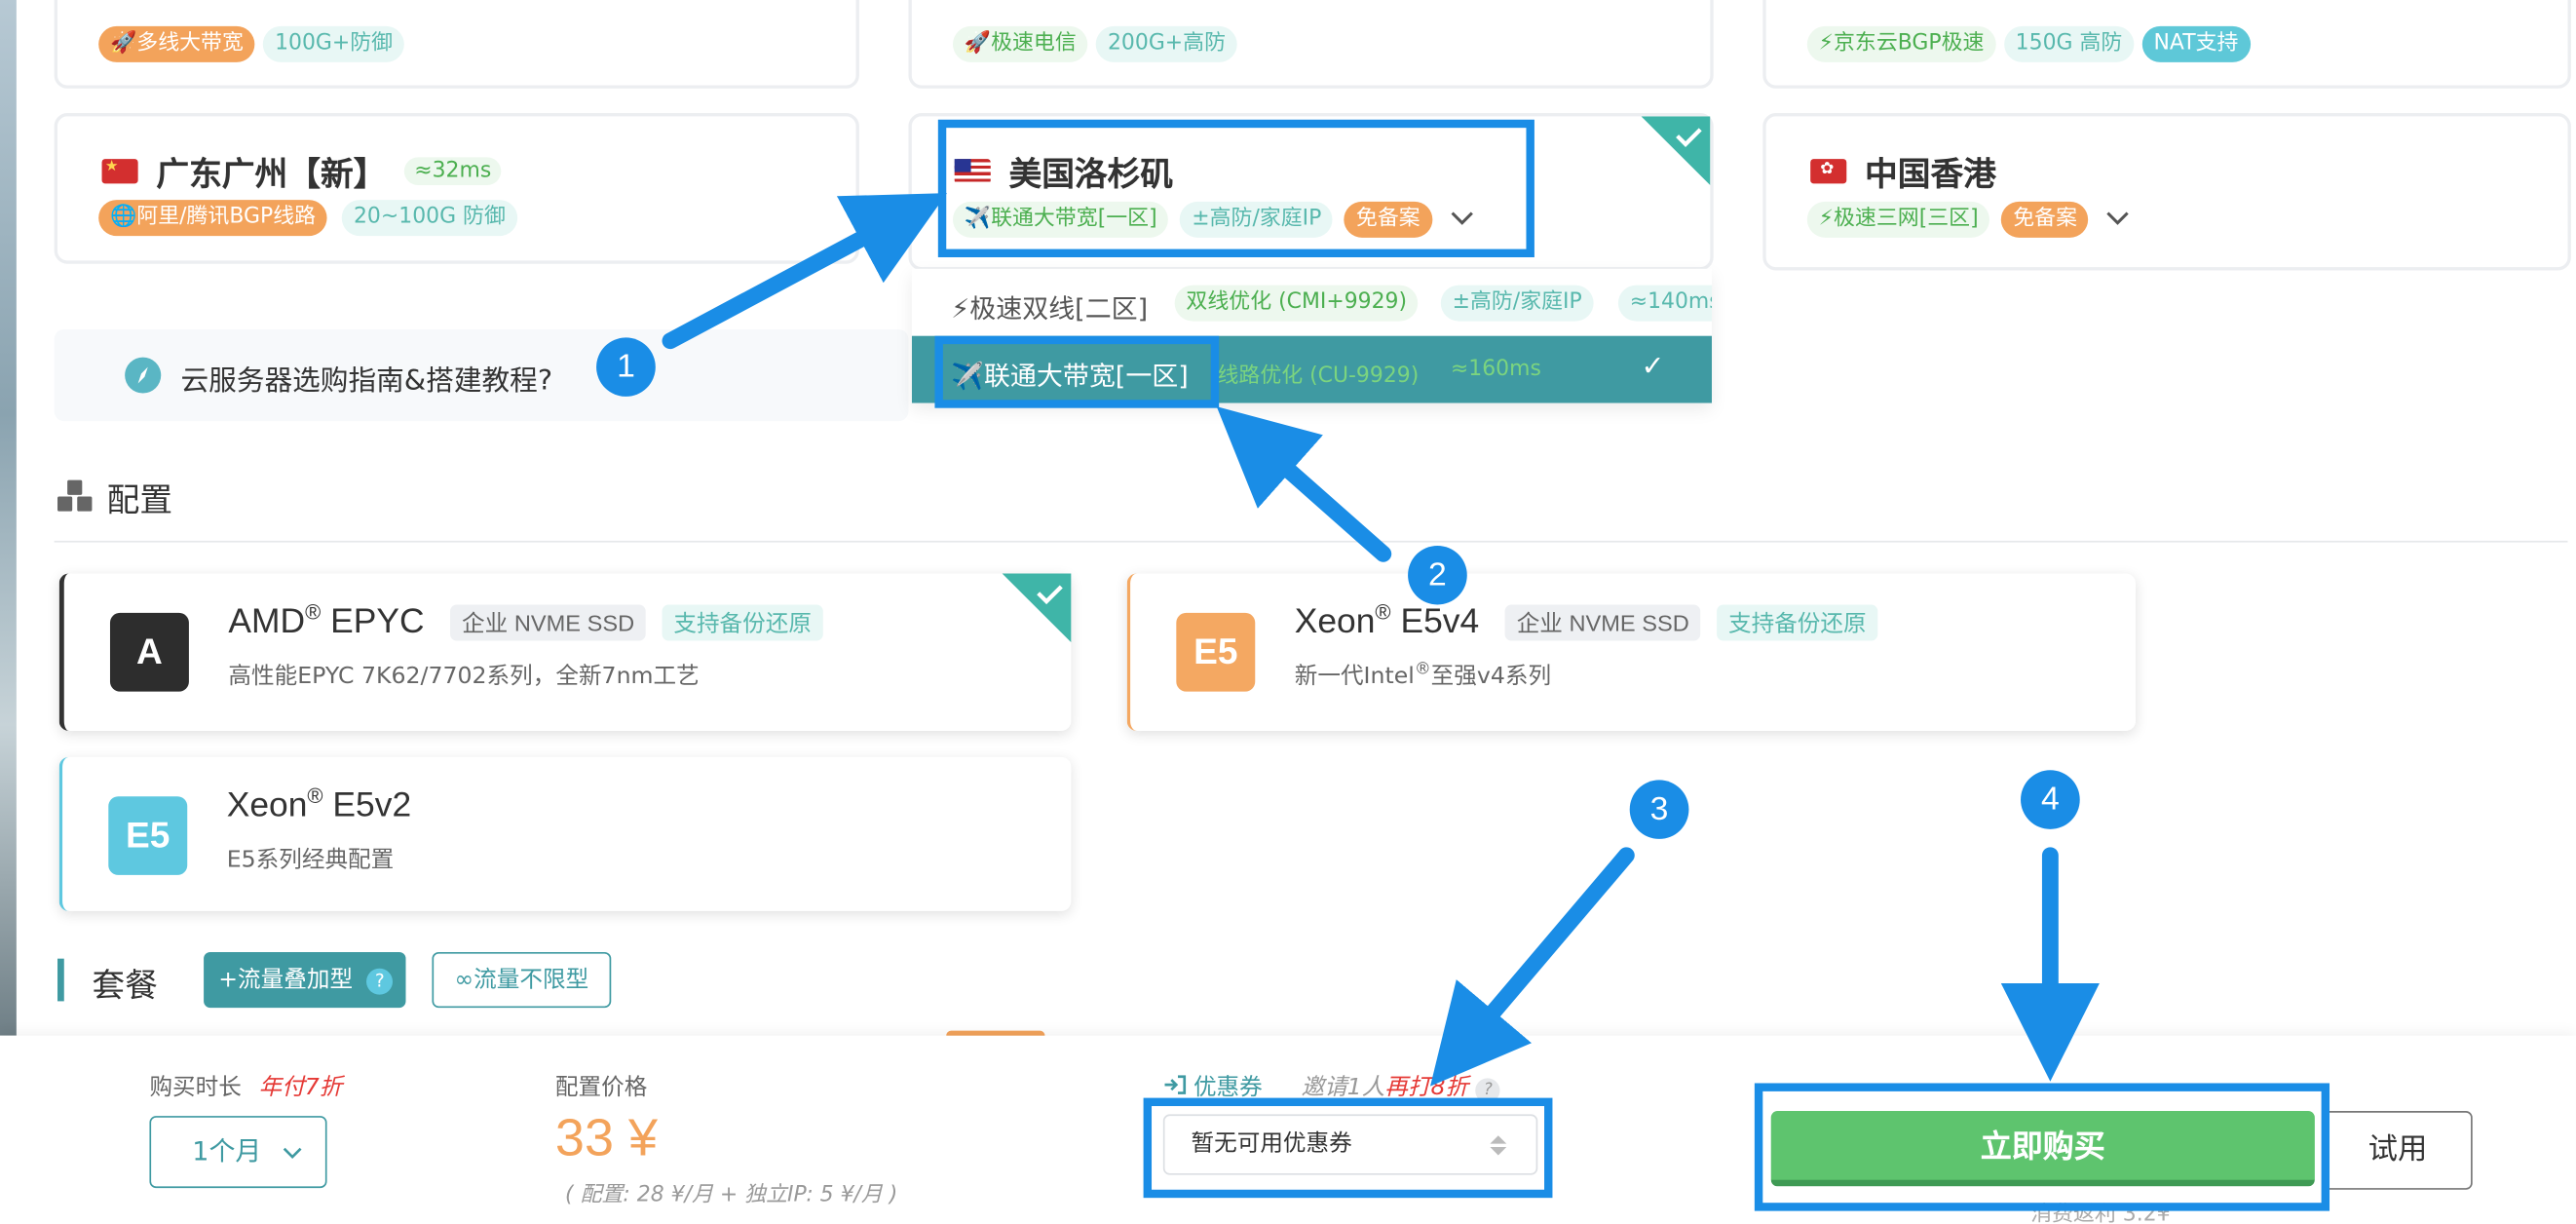 The height and width of the screenshot is (1224, 2576). I want to click on annotation-badge: 4, so click(2050, 799).